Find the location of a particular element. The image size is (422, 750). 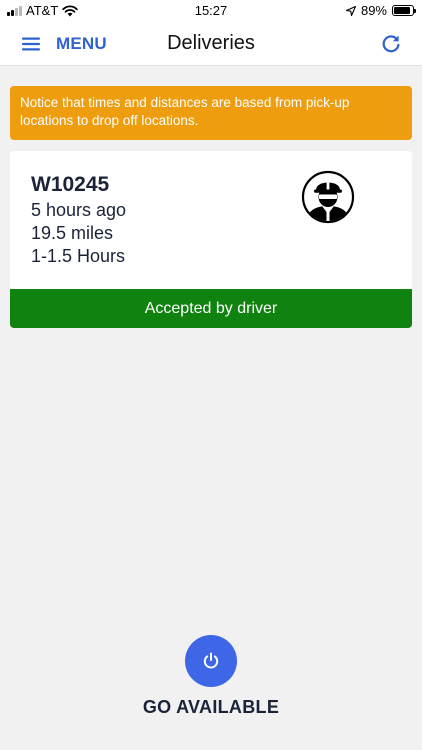

posted-time: 5 hours ago is located at coordinates (79, 210).